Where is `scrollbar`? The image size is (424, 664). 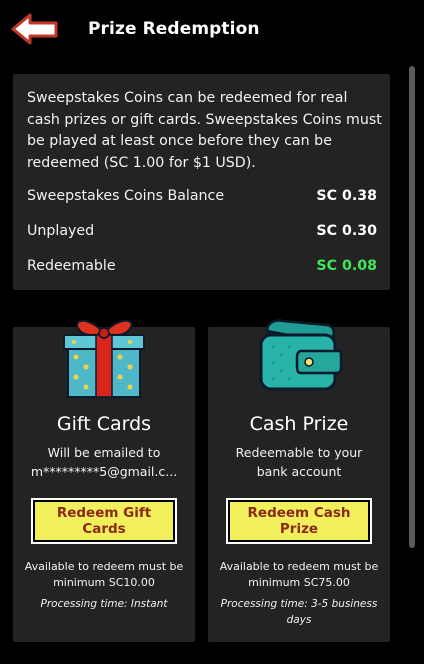 scrollbar is located at coordinates (412, 307).